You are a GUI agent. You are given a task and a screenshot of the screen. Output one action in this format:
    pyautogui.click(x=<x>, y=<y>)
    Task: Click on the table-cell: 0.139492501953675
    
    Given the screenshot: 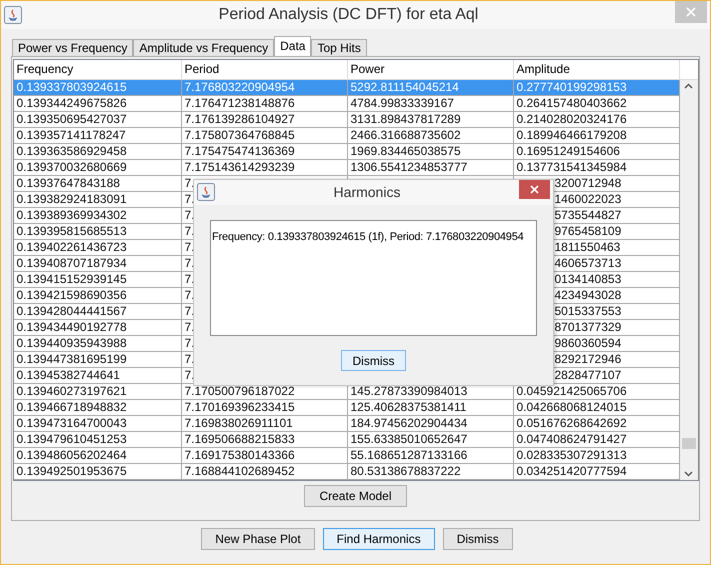 What is the action you would take?
    pyautogui.click(x=71, y=471)
    